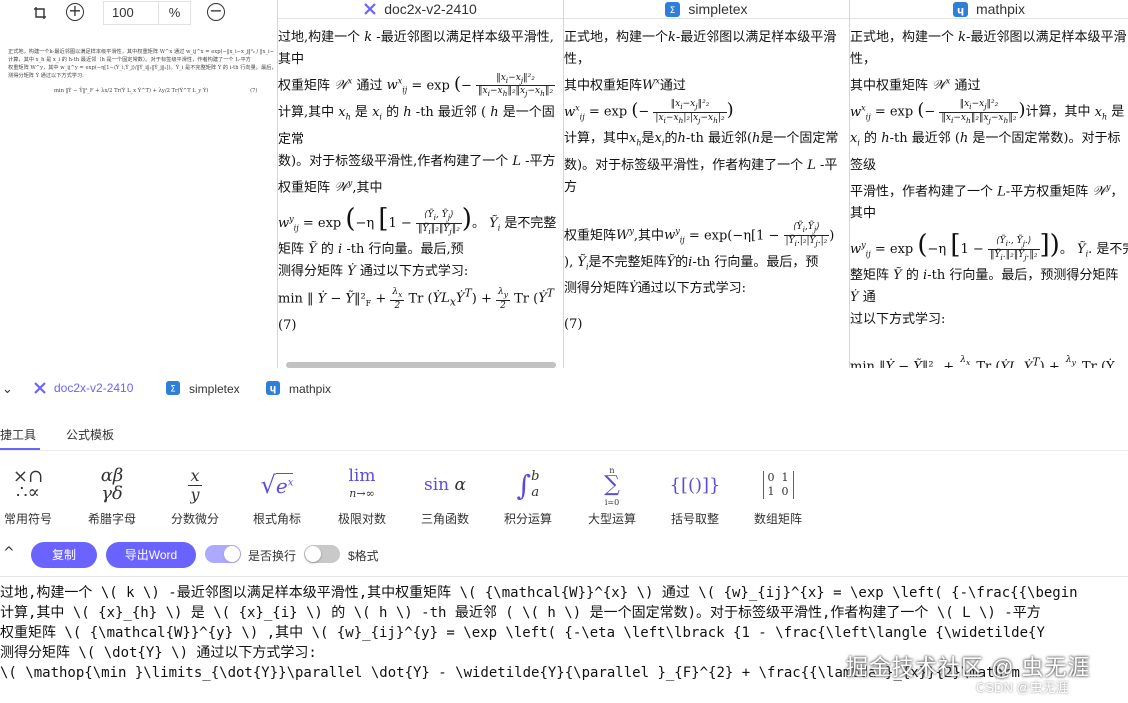  I want to click on simpletex-icon: Σ, so click(673, 9).